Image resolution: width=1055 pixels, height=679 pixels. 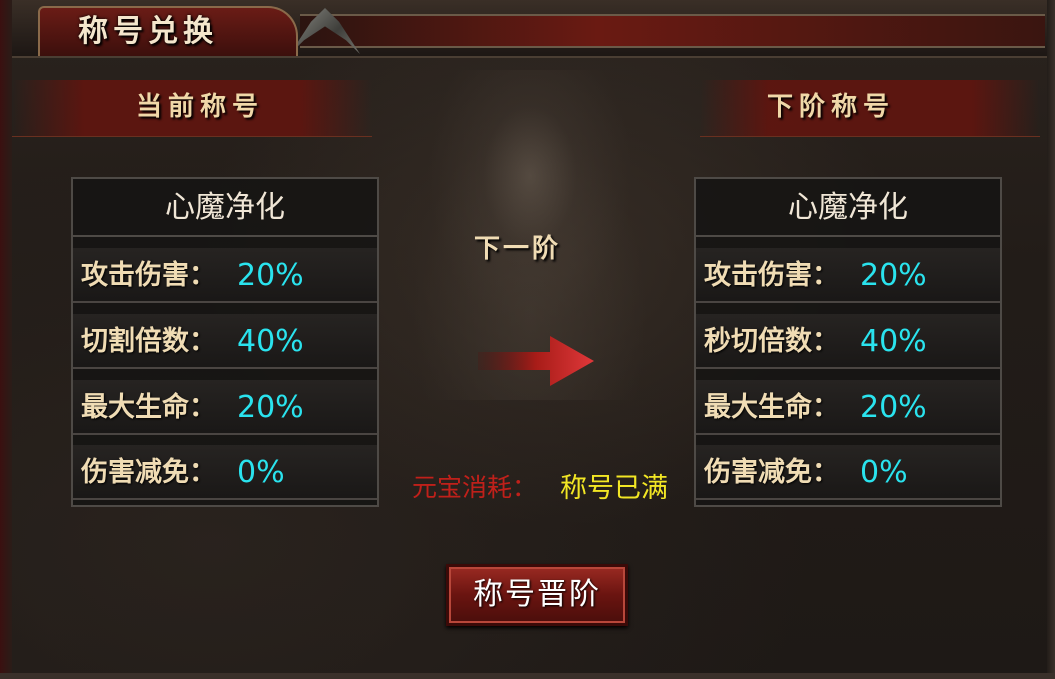 I want to click on stat-row: 秒切倍数： 40%, so click(x=848, y=341).